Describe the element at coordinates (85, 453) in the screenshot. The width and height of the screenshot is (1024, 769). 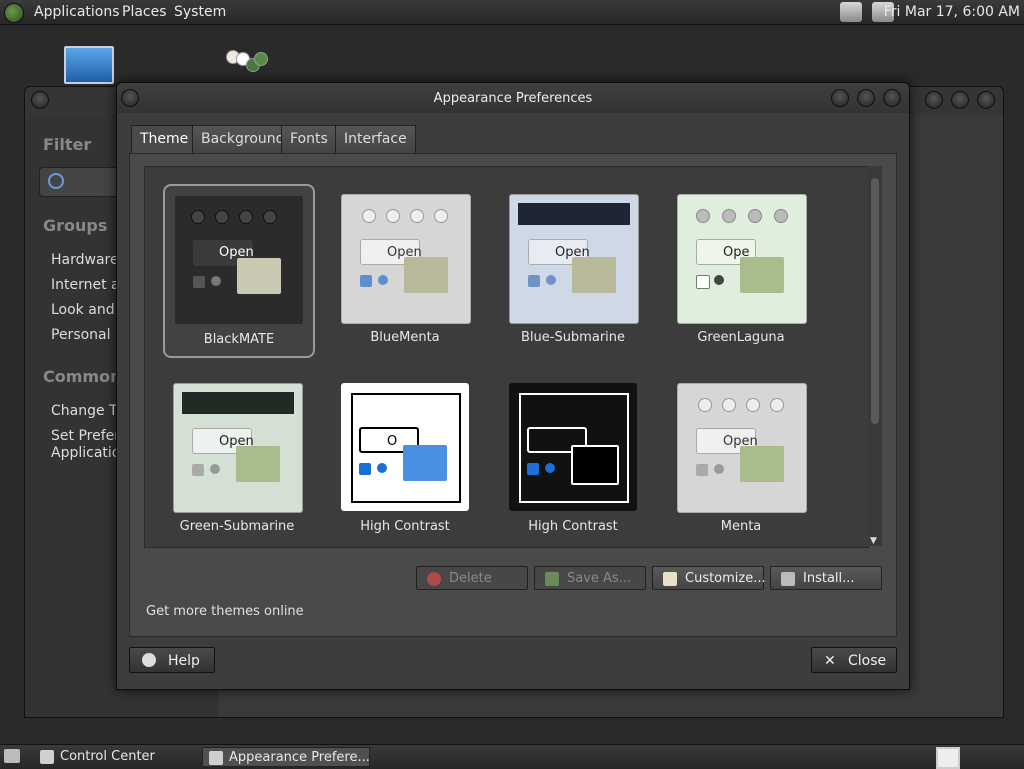
I see `common-item-applications: Applicatio` at that location.